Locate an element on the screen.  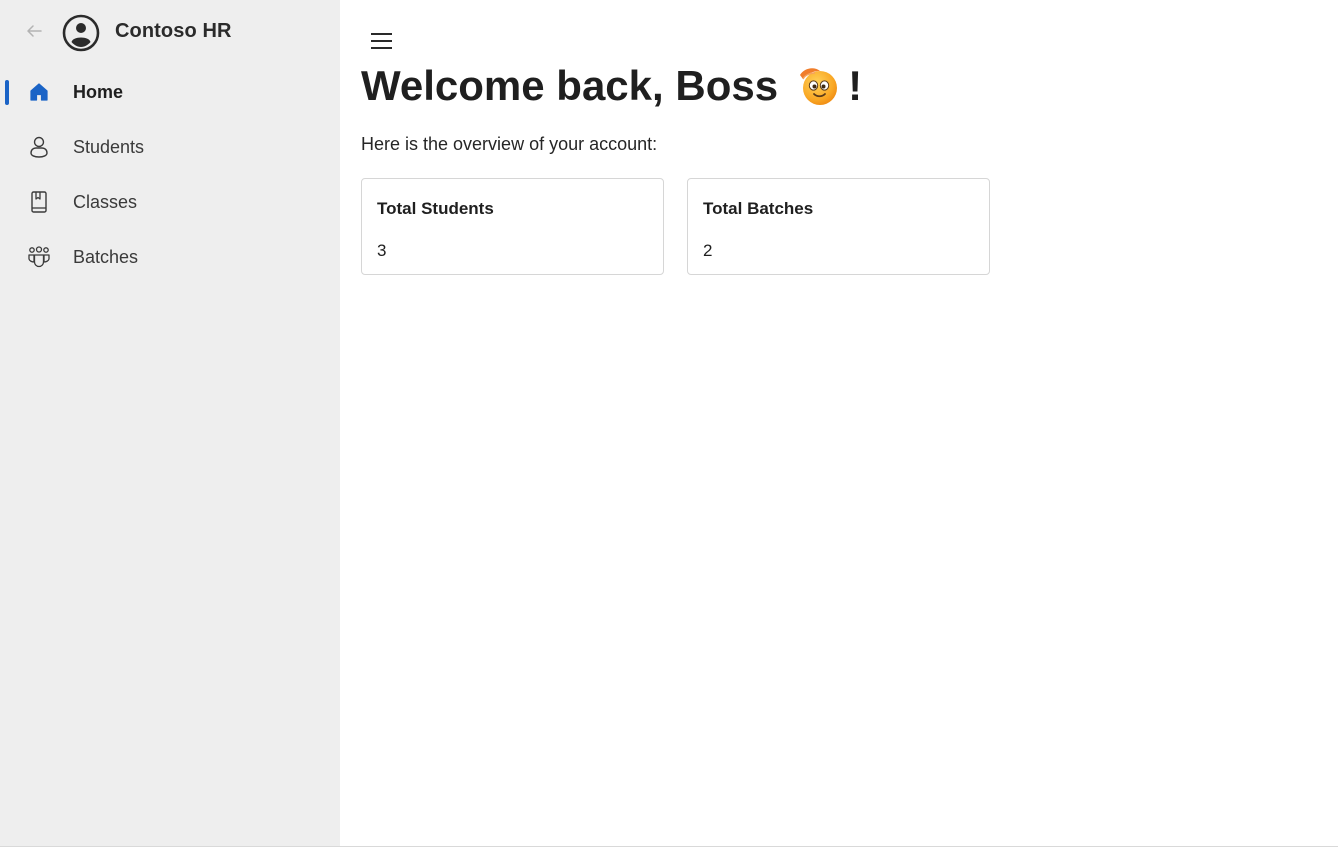
back-button is located at coordinates (34, 31).